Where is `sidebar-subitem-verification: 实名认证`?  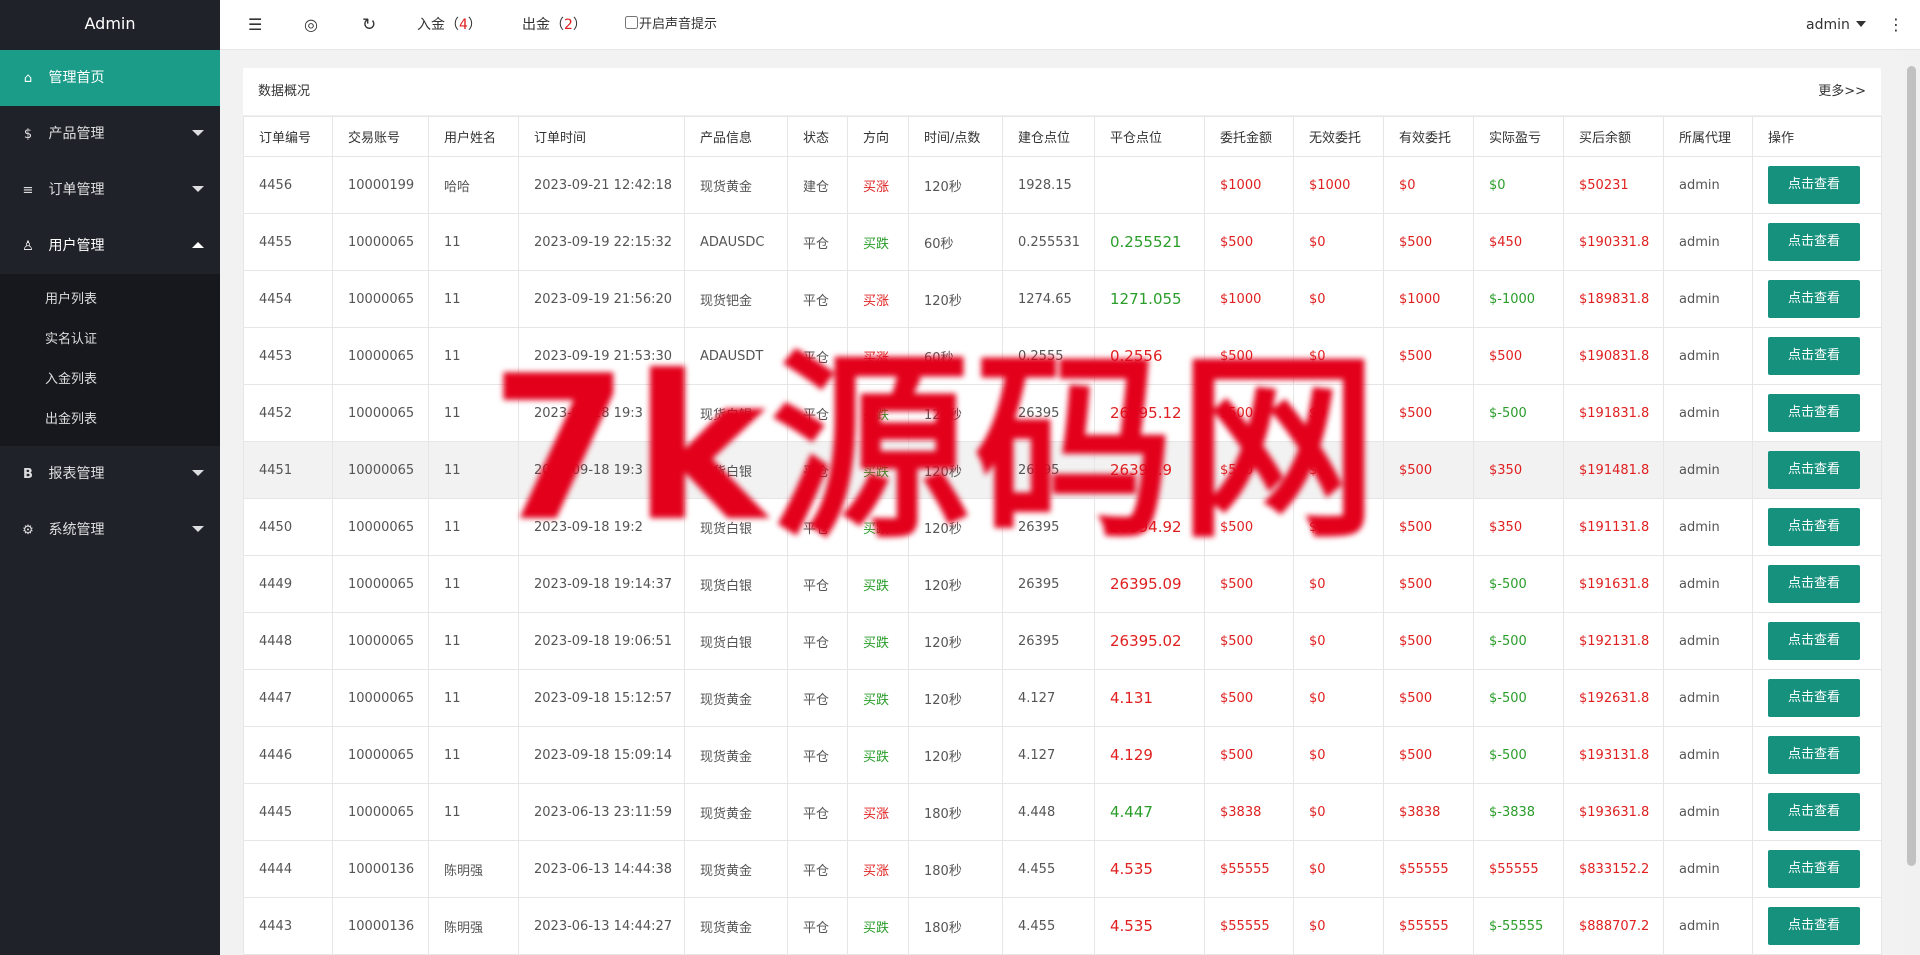
sidebar-subitem-verification: 实名认证 is located at coordinates (110, 340).